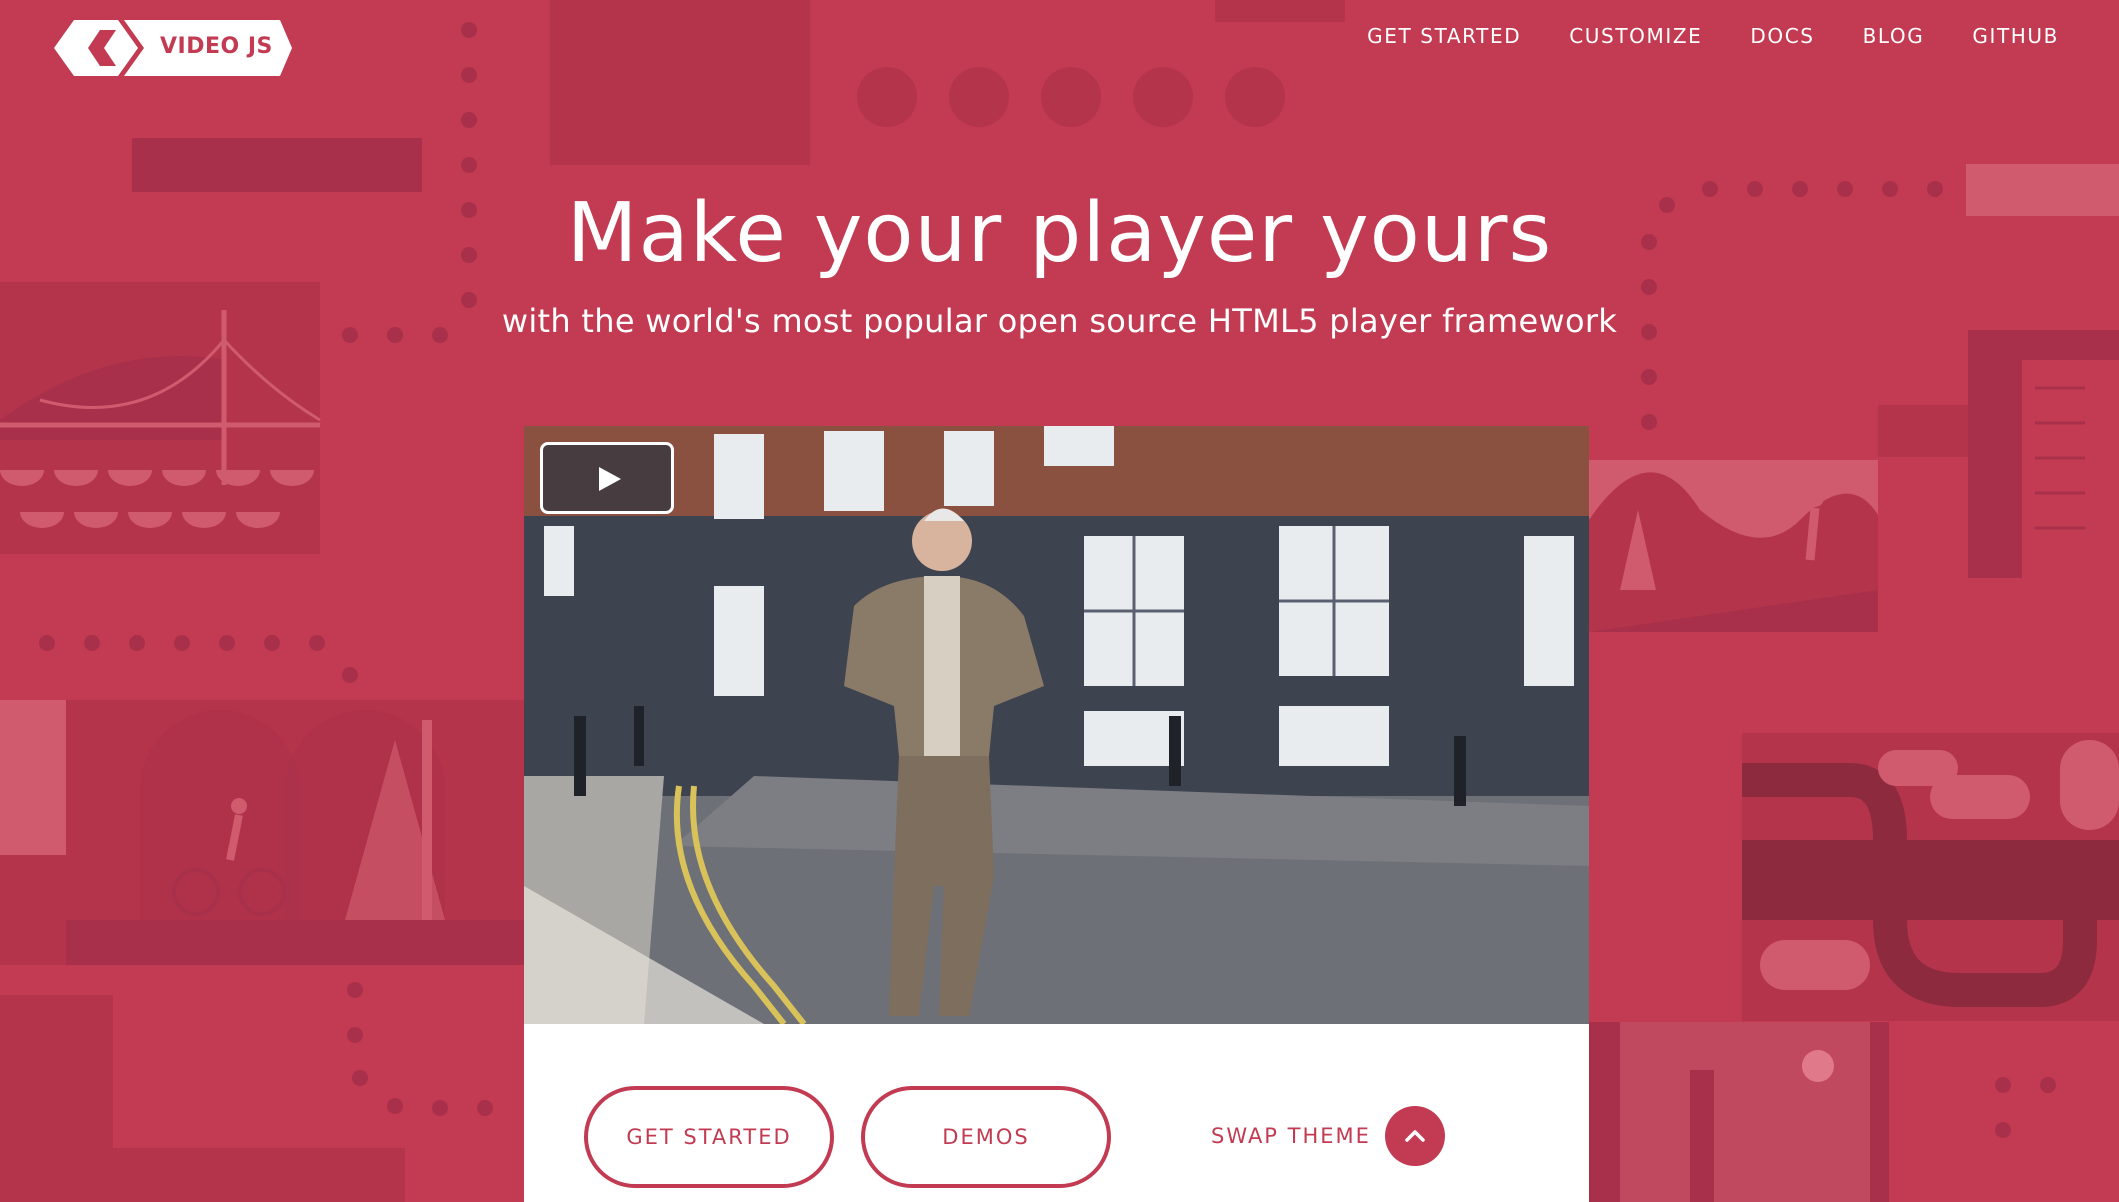 The image size is (2119, 1202). Describe the element at coordinates (2015, 36) in the screenshot. I see `nav-github: GITHUB` at that location.